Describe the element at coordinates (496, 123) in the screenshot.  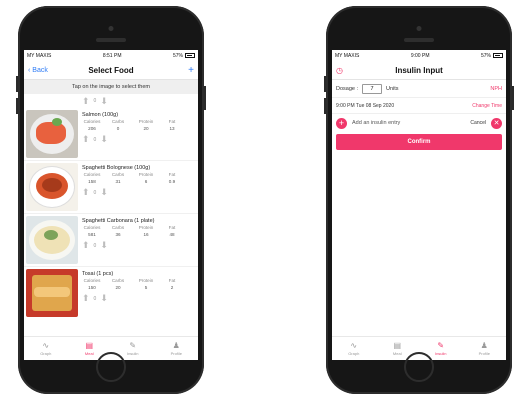
I see `cancel-button: ✕` at that location.